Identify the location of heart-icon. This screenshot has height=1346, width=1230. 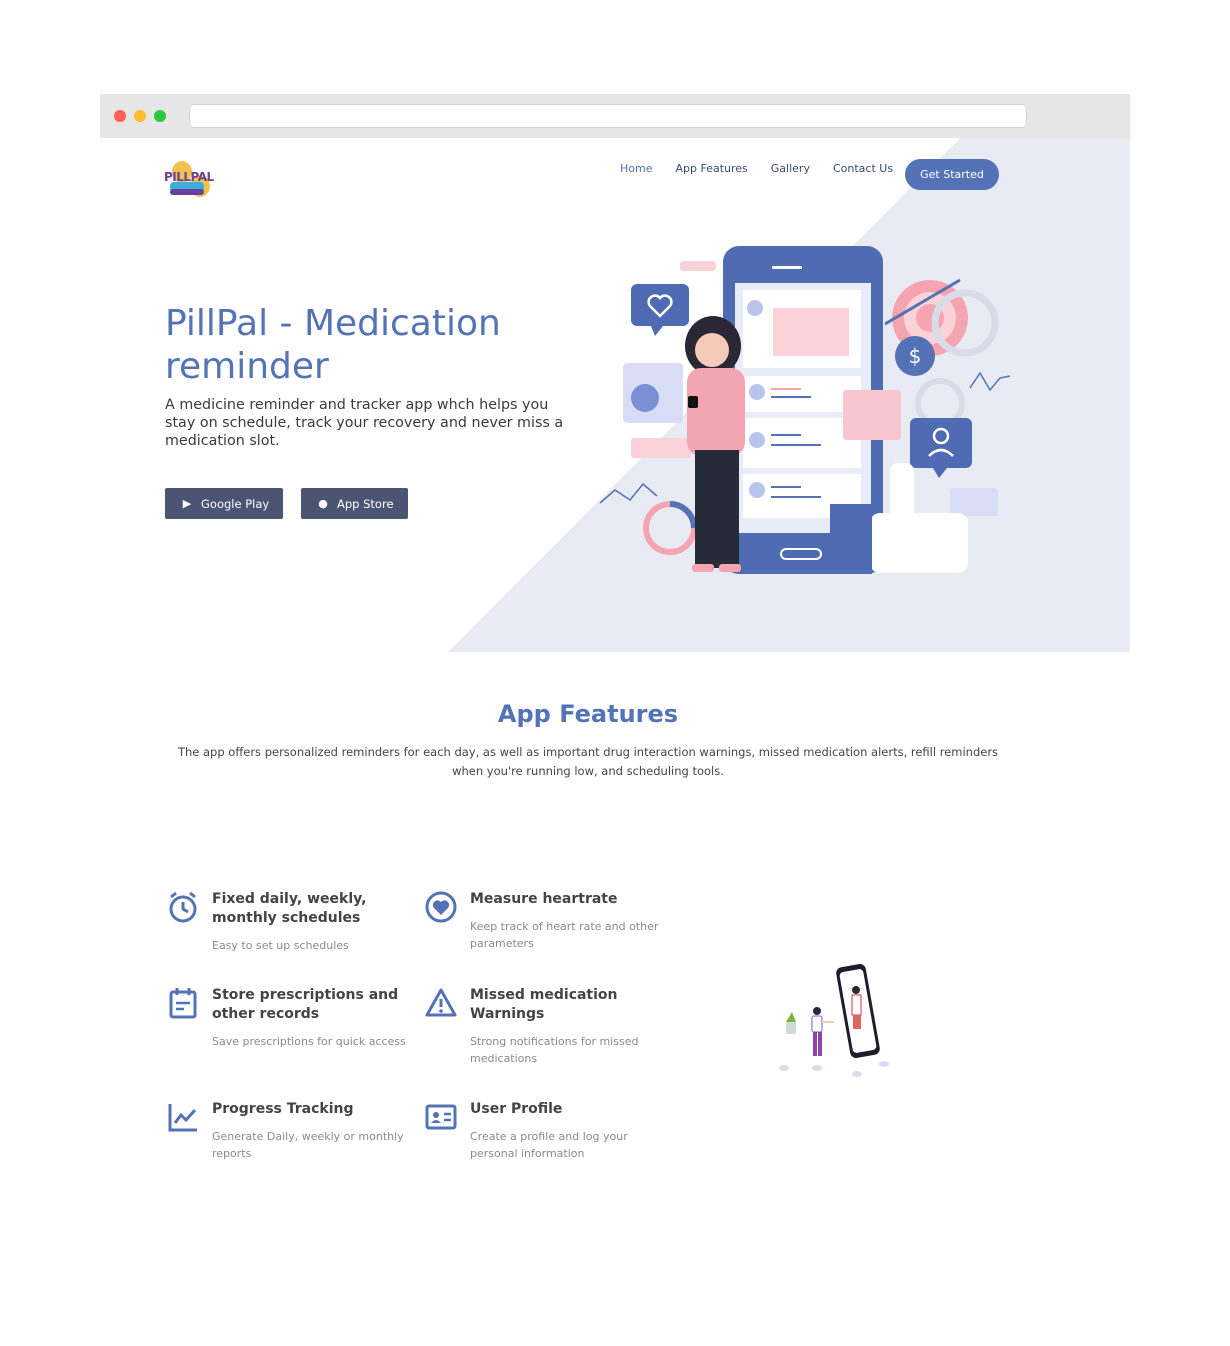
(441, 907).